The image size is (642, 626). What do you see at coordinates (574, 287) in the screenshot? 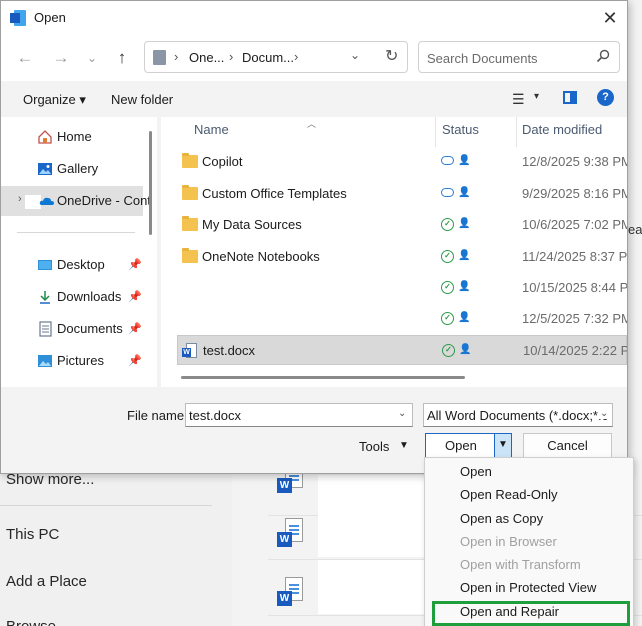
I see `file-date: 10/15/2025 8:44 PM` at bounding box center [574, 287].